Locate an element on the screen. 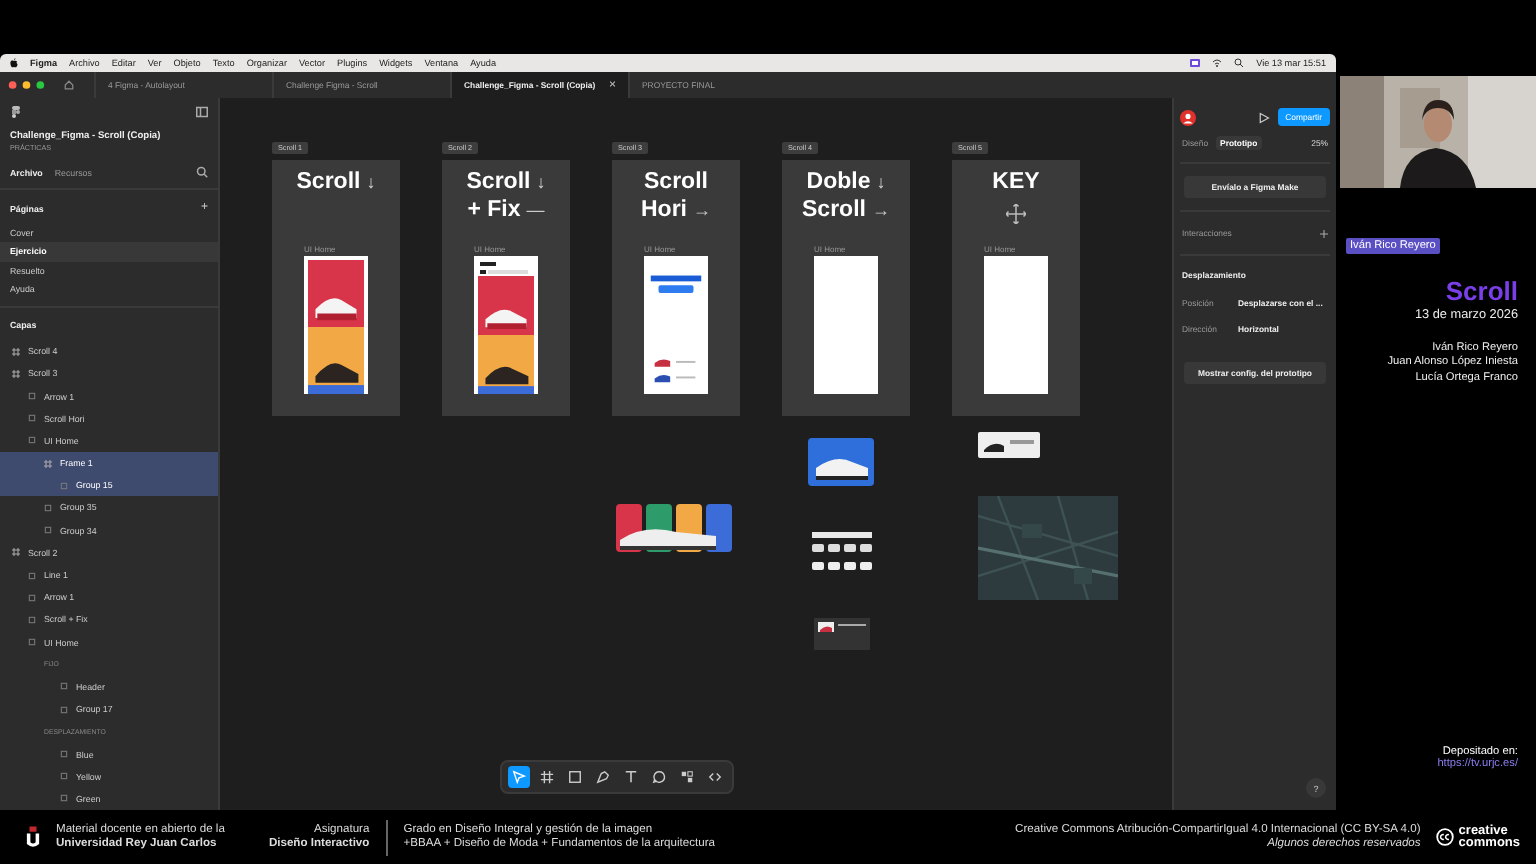 Image resolution: width=1536 pixels, height=864 pixels. window-controls-drawing is located at coordinates (28, 85).